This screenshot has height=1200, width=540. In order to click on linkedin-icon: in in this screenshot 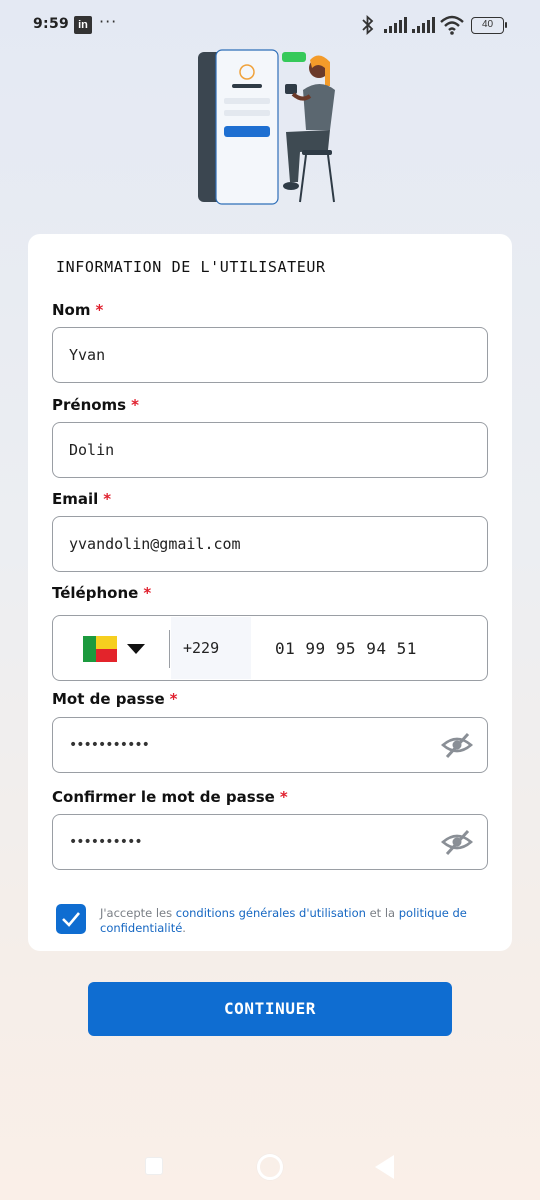, I will do `click(83, 25)`.